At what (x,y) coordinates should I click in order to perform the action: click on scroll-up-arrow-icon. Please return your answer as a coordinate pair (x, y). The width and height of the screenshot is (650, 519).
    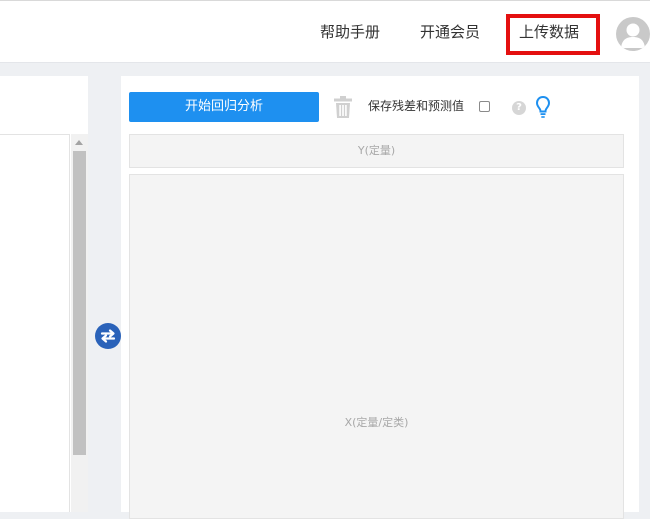
    Looking at the image, I should click on (79, 142).